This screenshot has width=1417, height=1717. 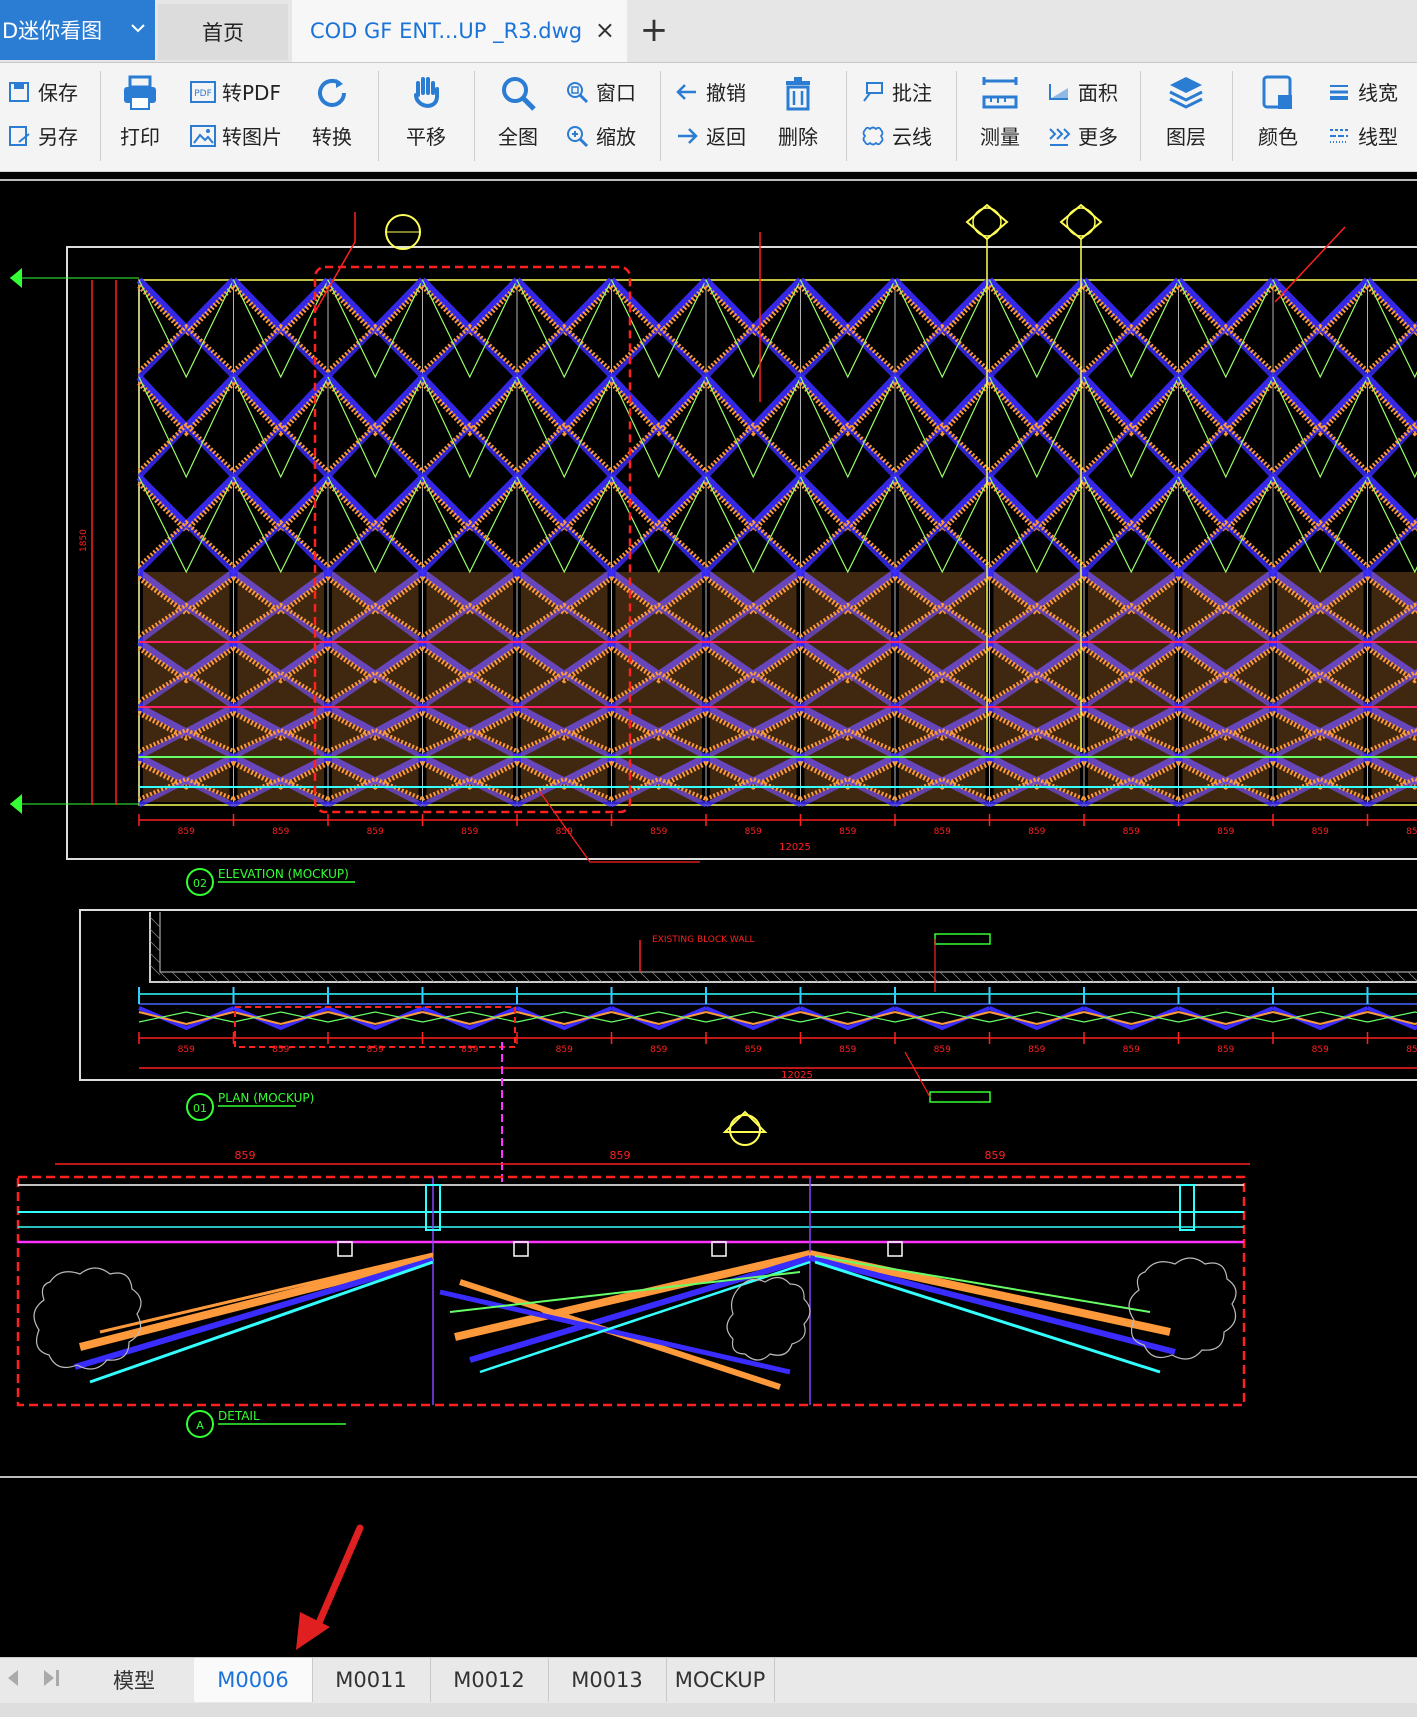 What do you see at coordinates (426, 93) in the screenshot?
I see `hand-icon` at bounding box center [426, 93].